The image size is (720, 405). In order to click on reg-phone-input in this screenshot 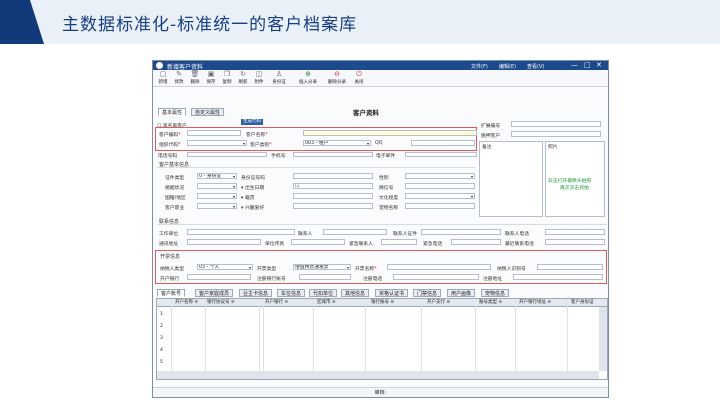, I will do `click(436, 277)`.